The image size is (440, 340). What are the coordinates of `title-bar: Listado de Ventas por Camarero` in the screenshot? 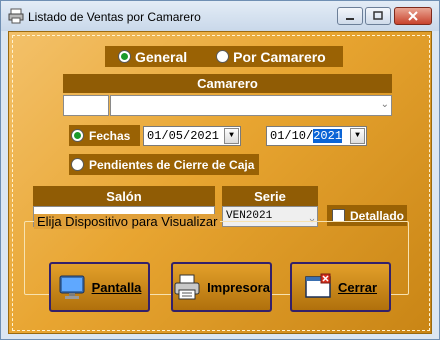 It's located at (220, 16).